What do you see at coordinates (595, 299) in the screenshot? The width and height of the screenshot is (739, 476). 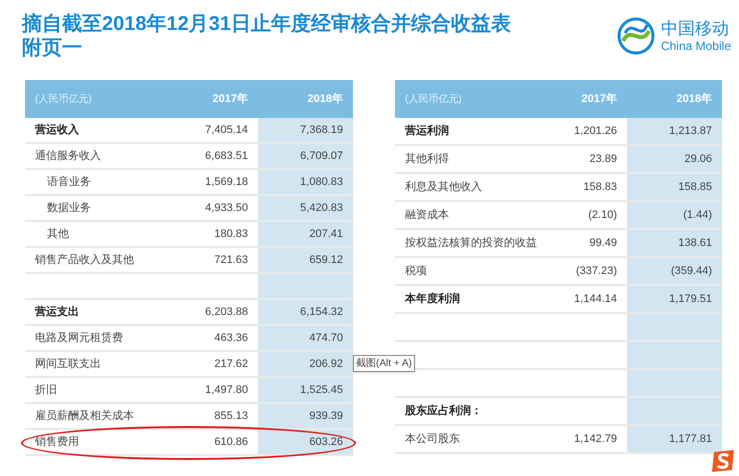 I see `table-cell-text: 1,144.14` at bounding box center [595, 299].